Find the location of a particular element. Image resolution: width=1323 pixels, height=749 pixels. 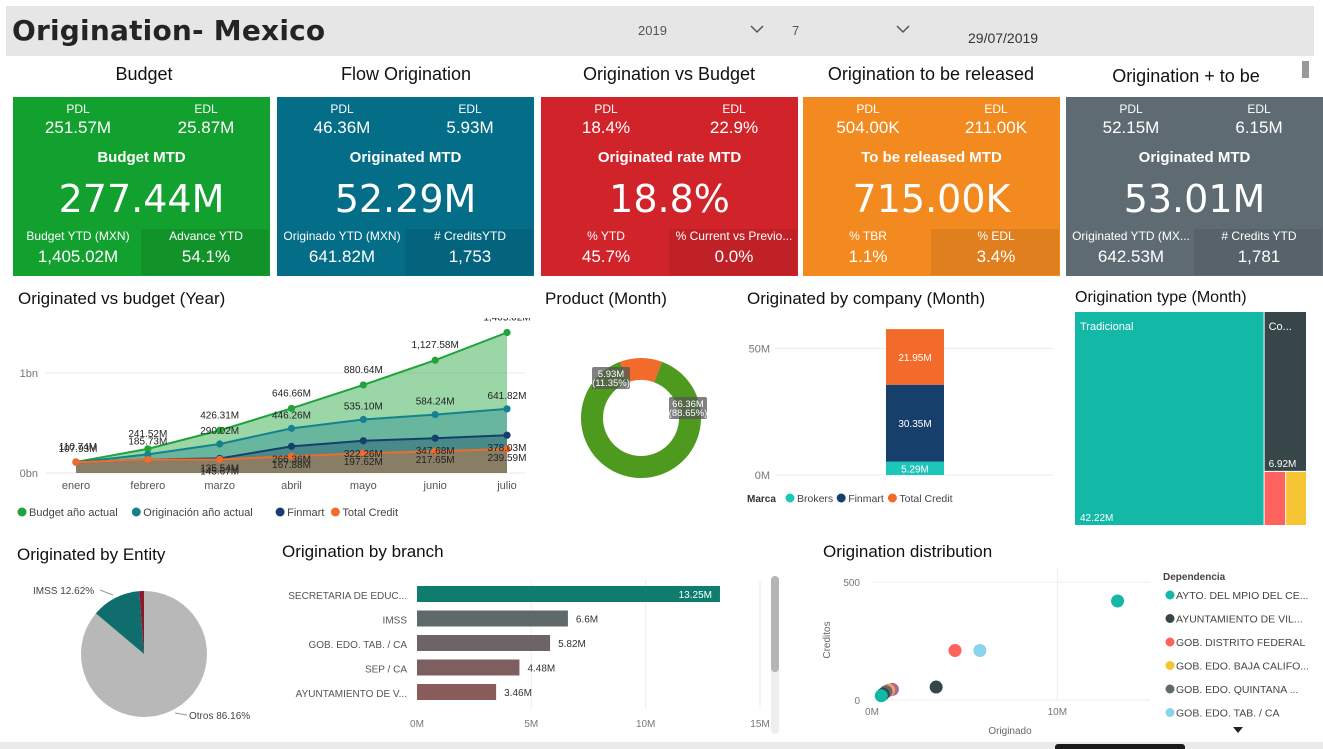

kpi-secondary-value: 54.1% is located at coordinates (206, 256).